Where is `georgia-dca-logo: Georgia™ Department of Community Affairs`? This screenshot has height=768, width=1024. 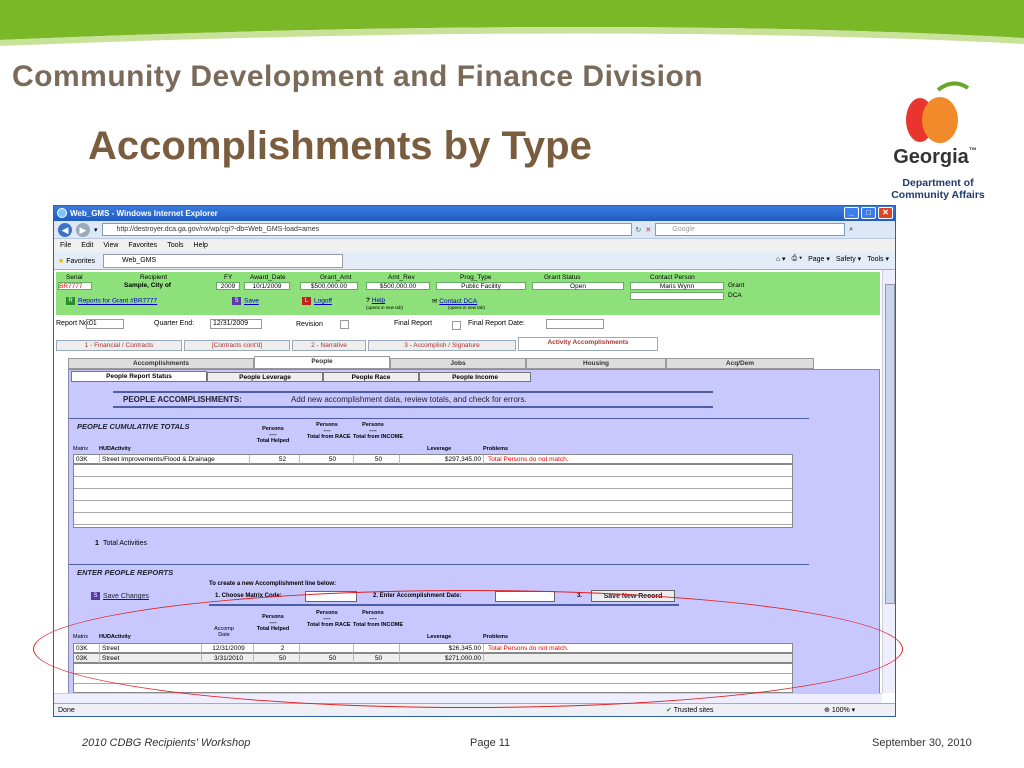
georgia-dca-logo: Georgia™ Department of Community Affairs is located at coordinates (938, 142).